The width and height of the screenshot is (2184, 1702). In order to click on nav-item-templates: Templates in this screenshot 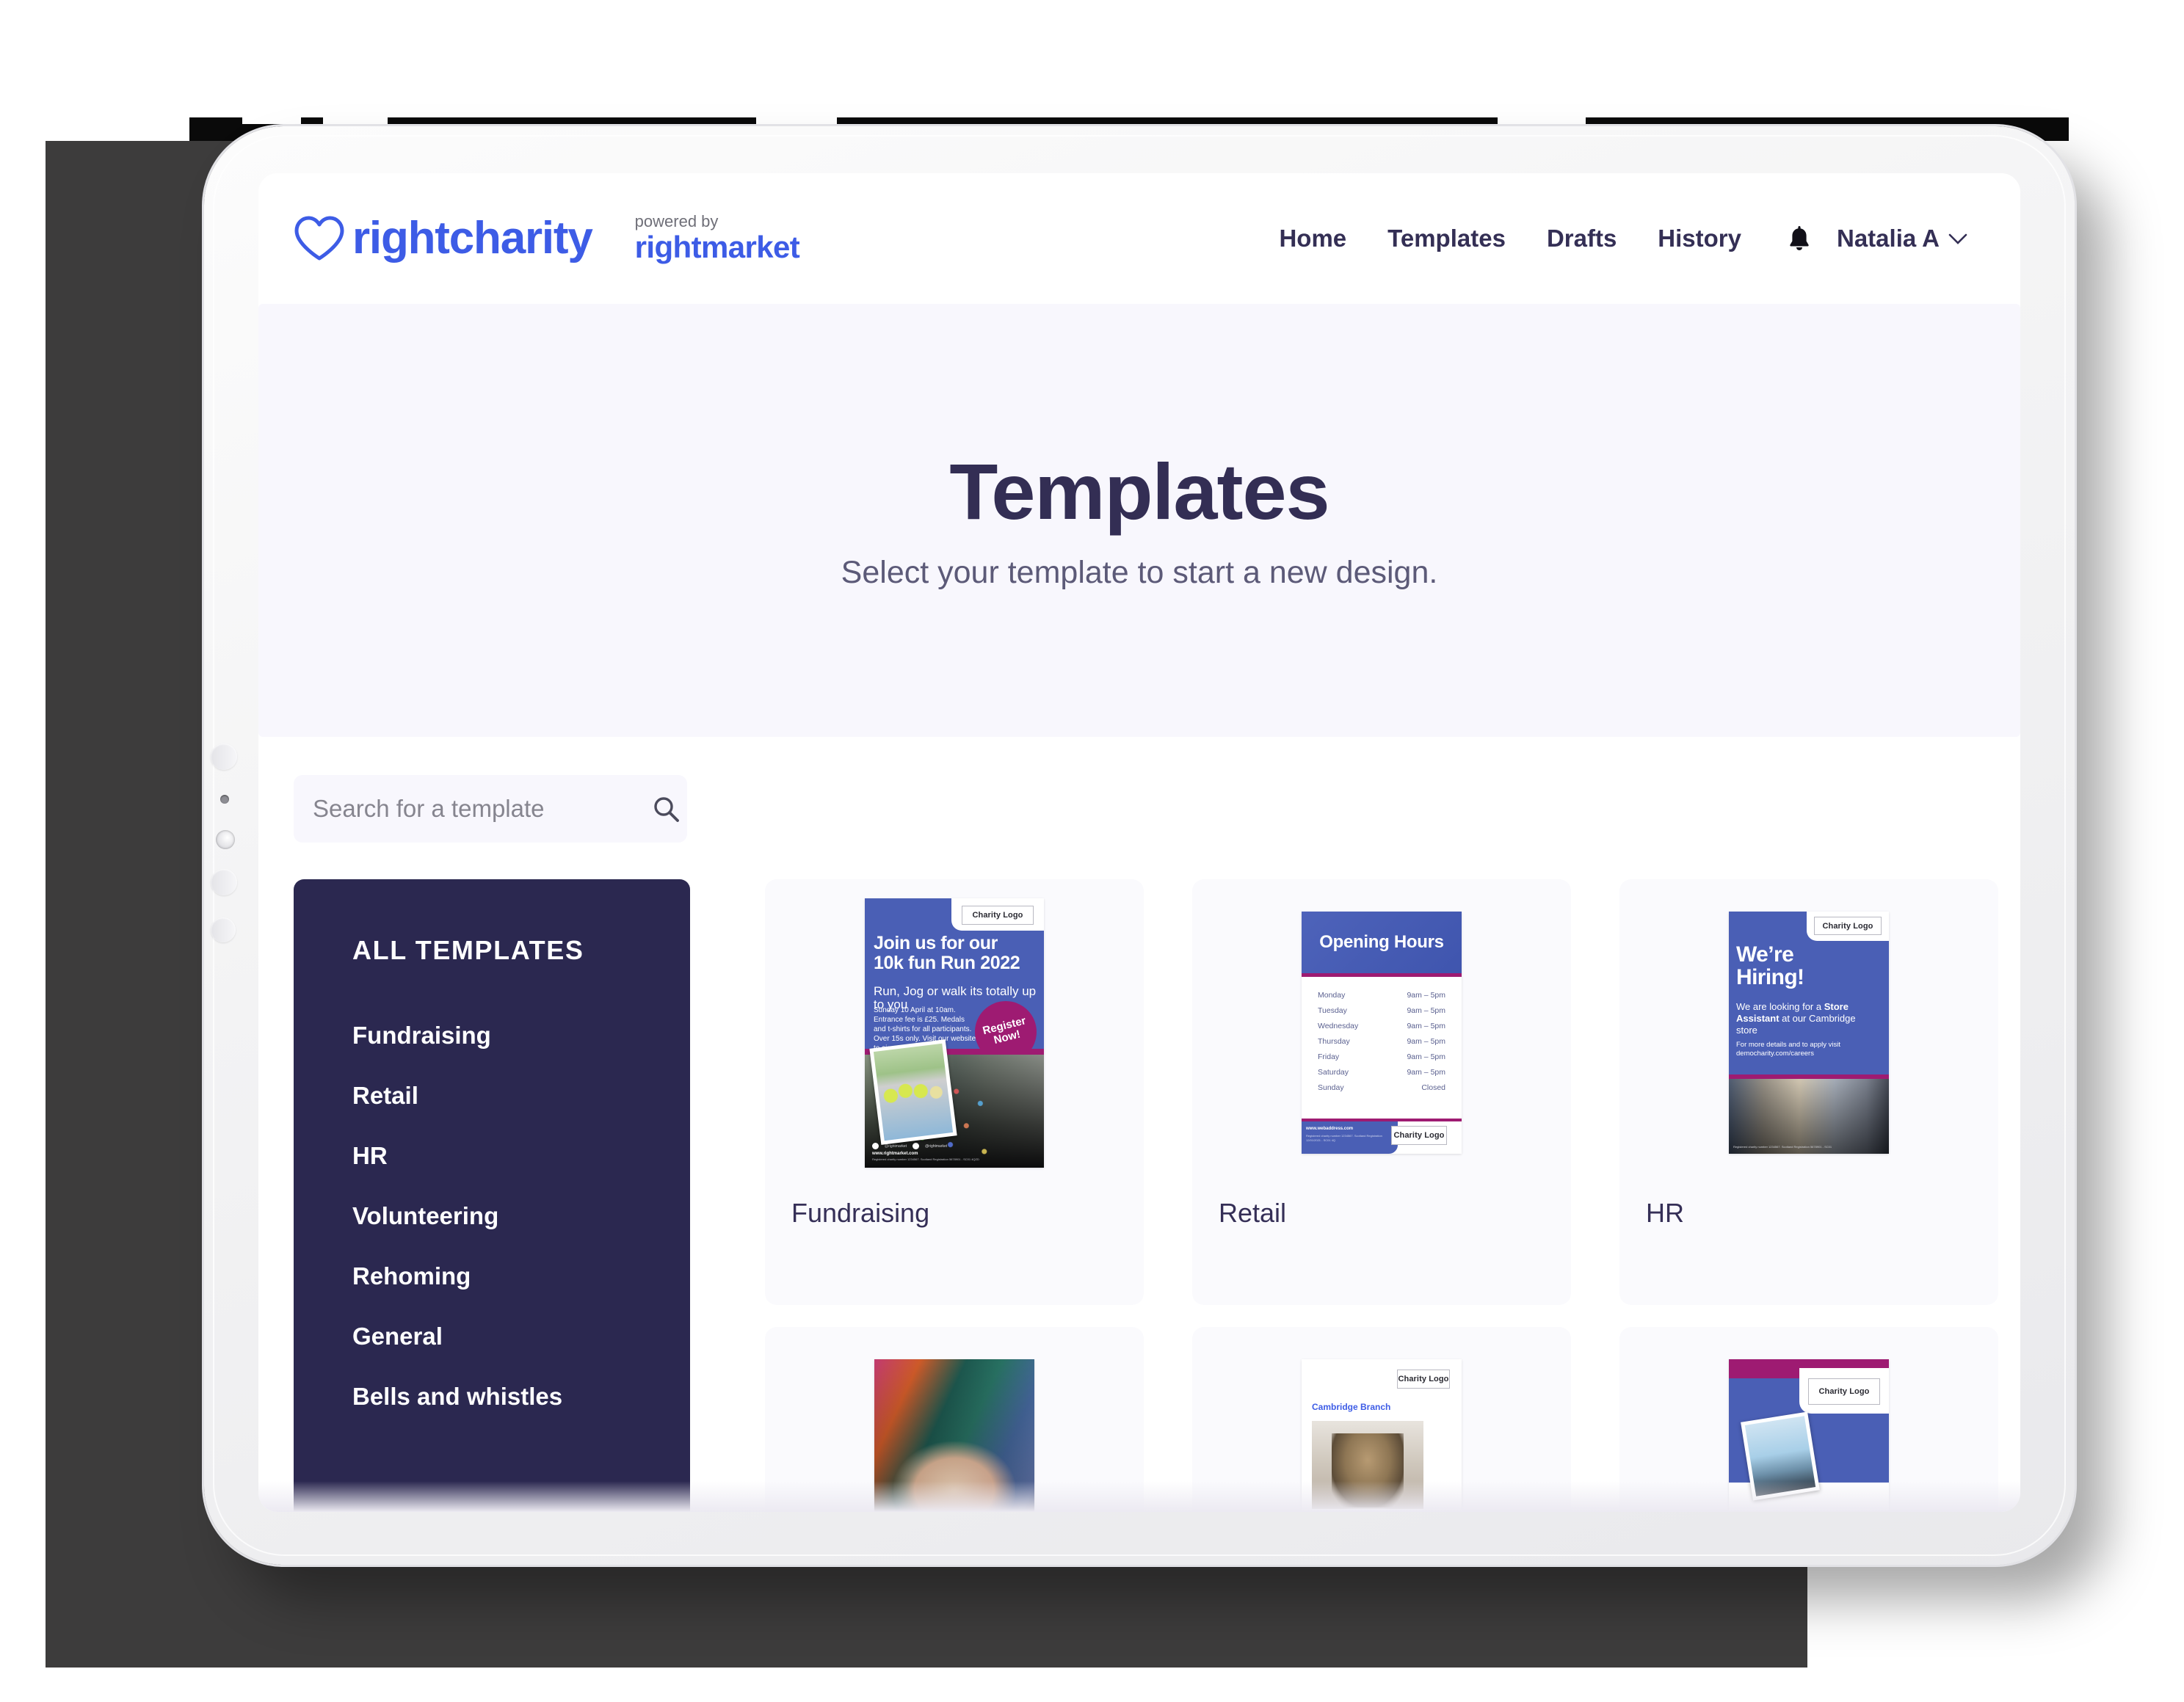, I will do `click(1446, 238)`.